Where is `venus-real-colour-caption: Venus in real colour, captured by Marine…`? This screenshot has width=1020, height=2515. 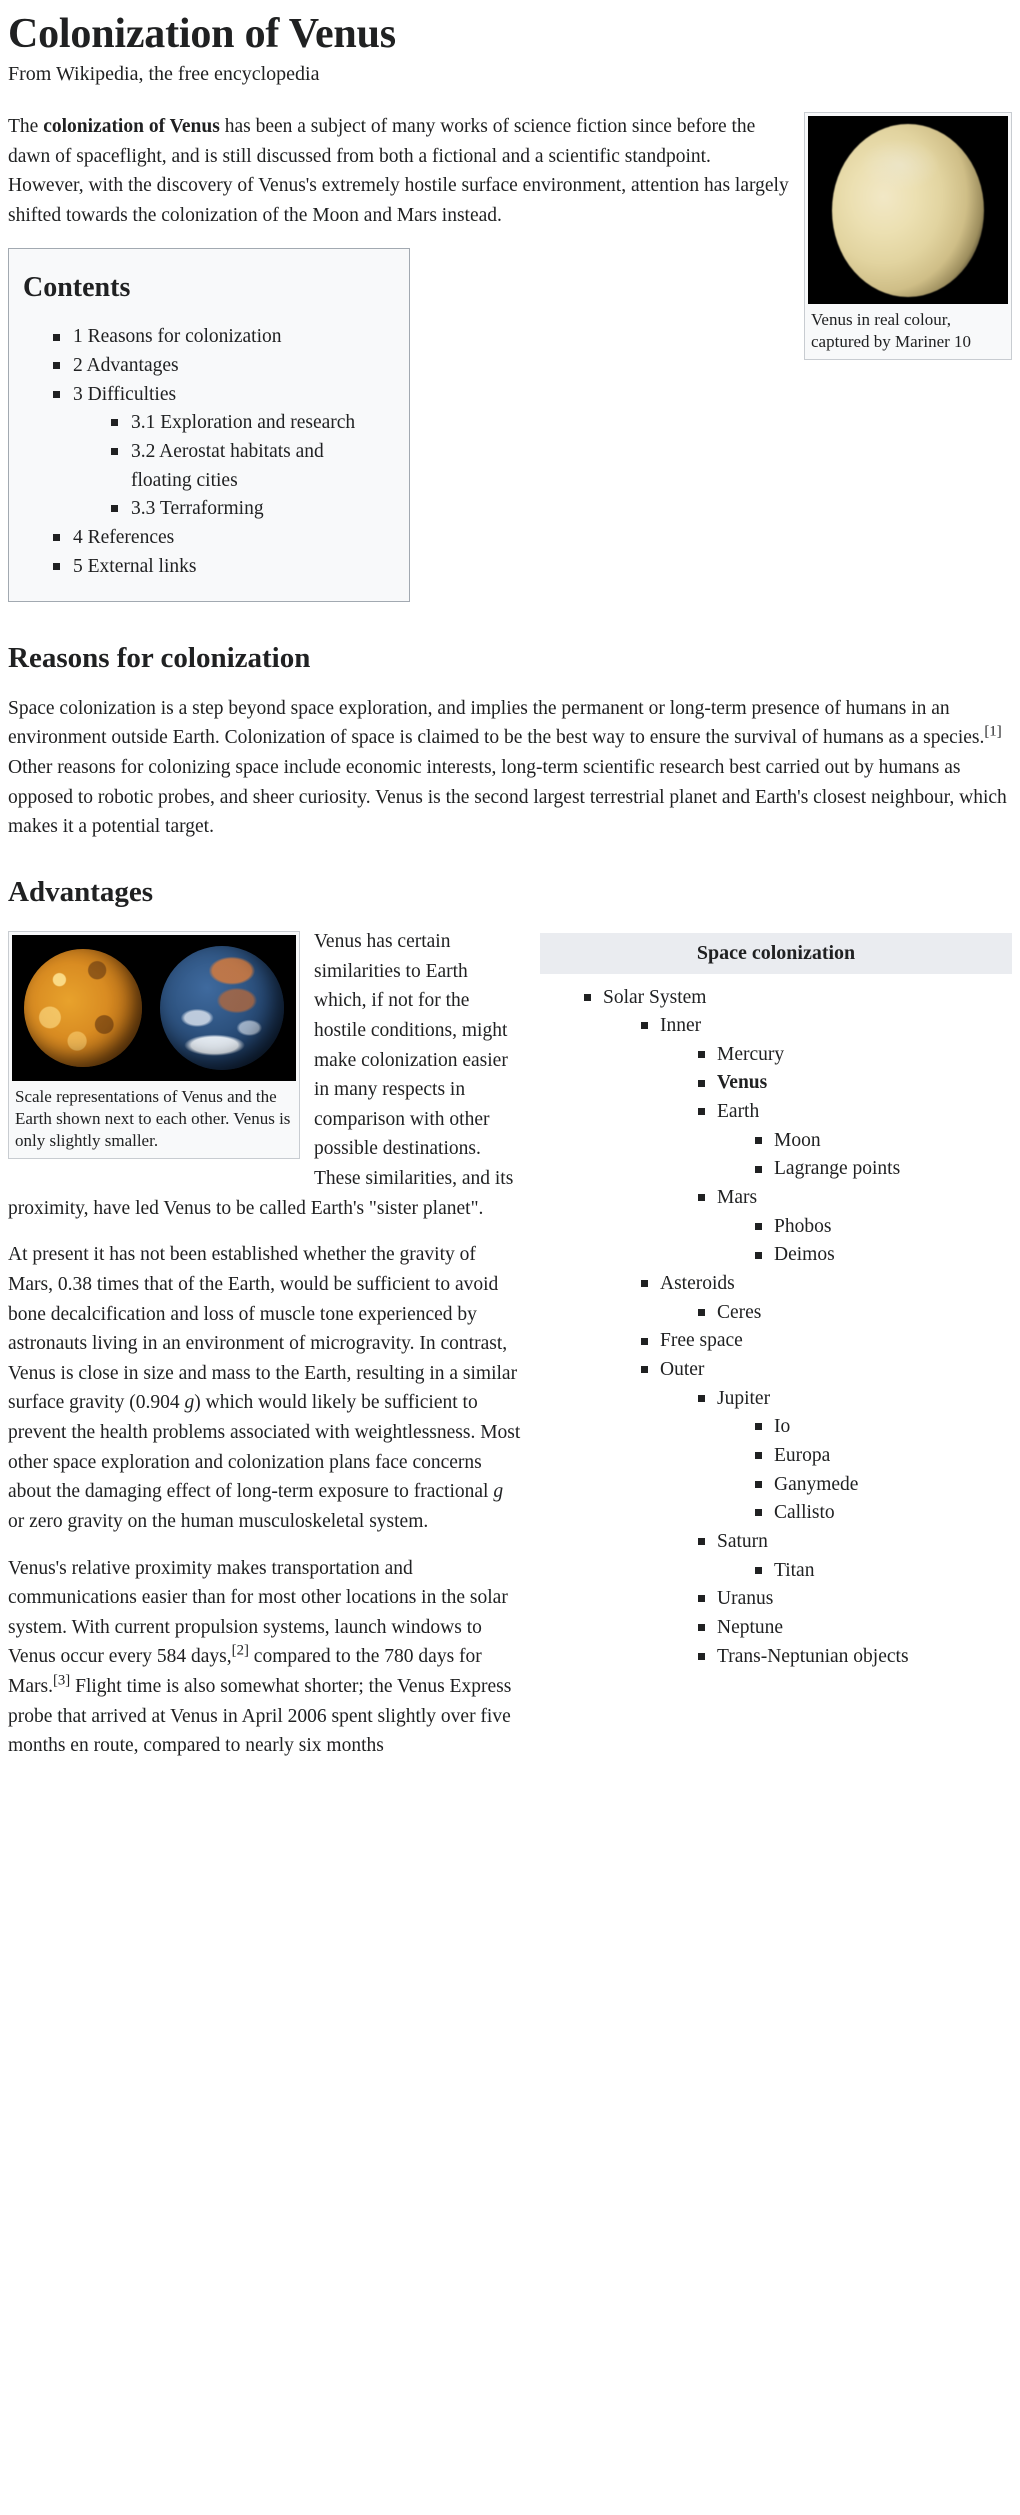
venus-real-colour-caption: Venus in real colour, captured by Marine… is located at coordinates (891, 331).